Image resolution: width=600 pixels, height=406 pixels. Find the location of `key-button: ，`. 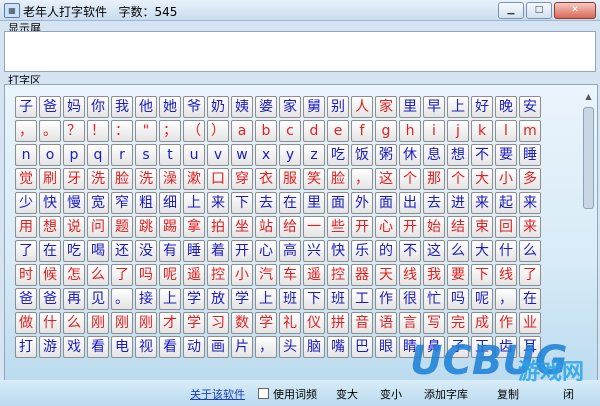

key-button: ， is located at coordinates (266, 347).